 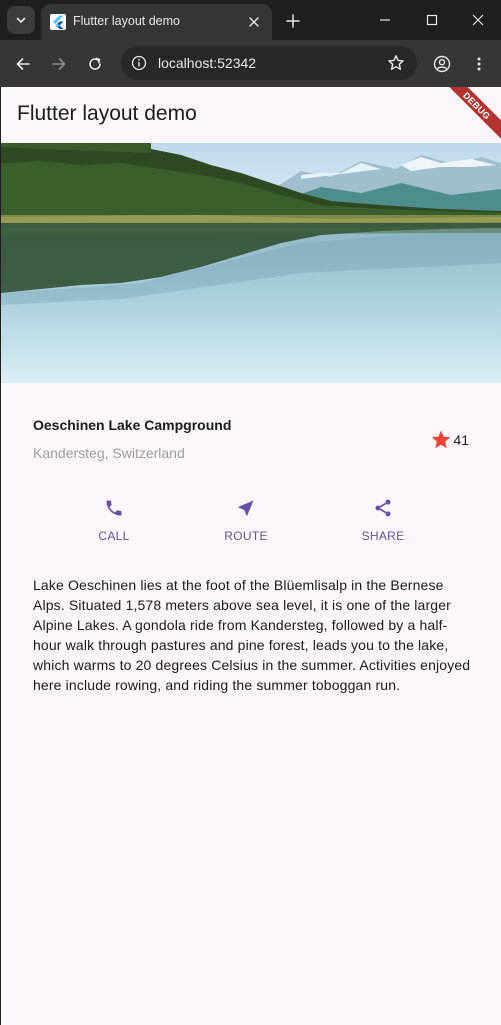 I want to click on maximize-icon, so click(x=432, y=20).